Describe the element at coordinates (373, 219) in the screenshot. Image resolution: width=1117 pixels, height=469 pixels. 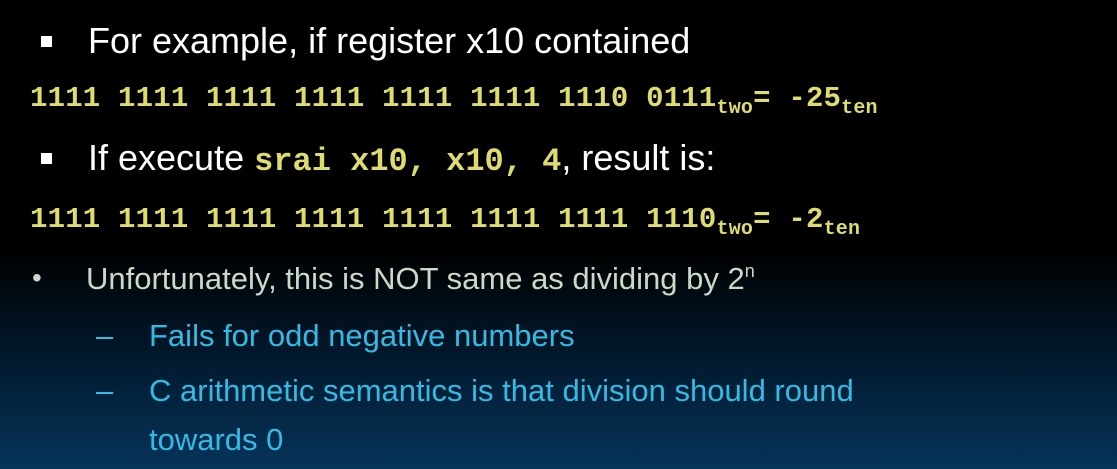
I see `binary-bits-2: 1111 1111 1111 1111 1111 1111 1111 1110` at that location.